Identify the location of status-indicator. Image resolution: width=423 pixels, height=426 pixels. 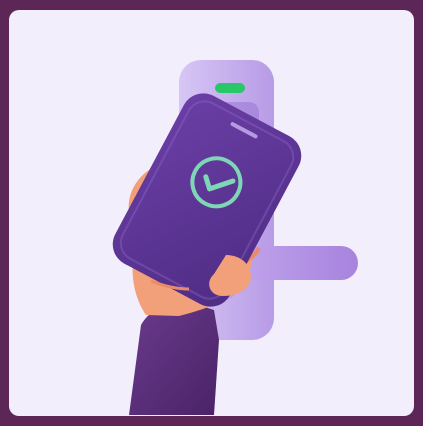
(230, 88).